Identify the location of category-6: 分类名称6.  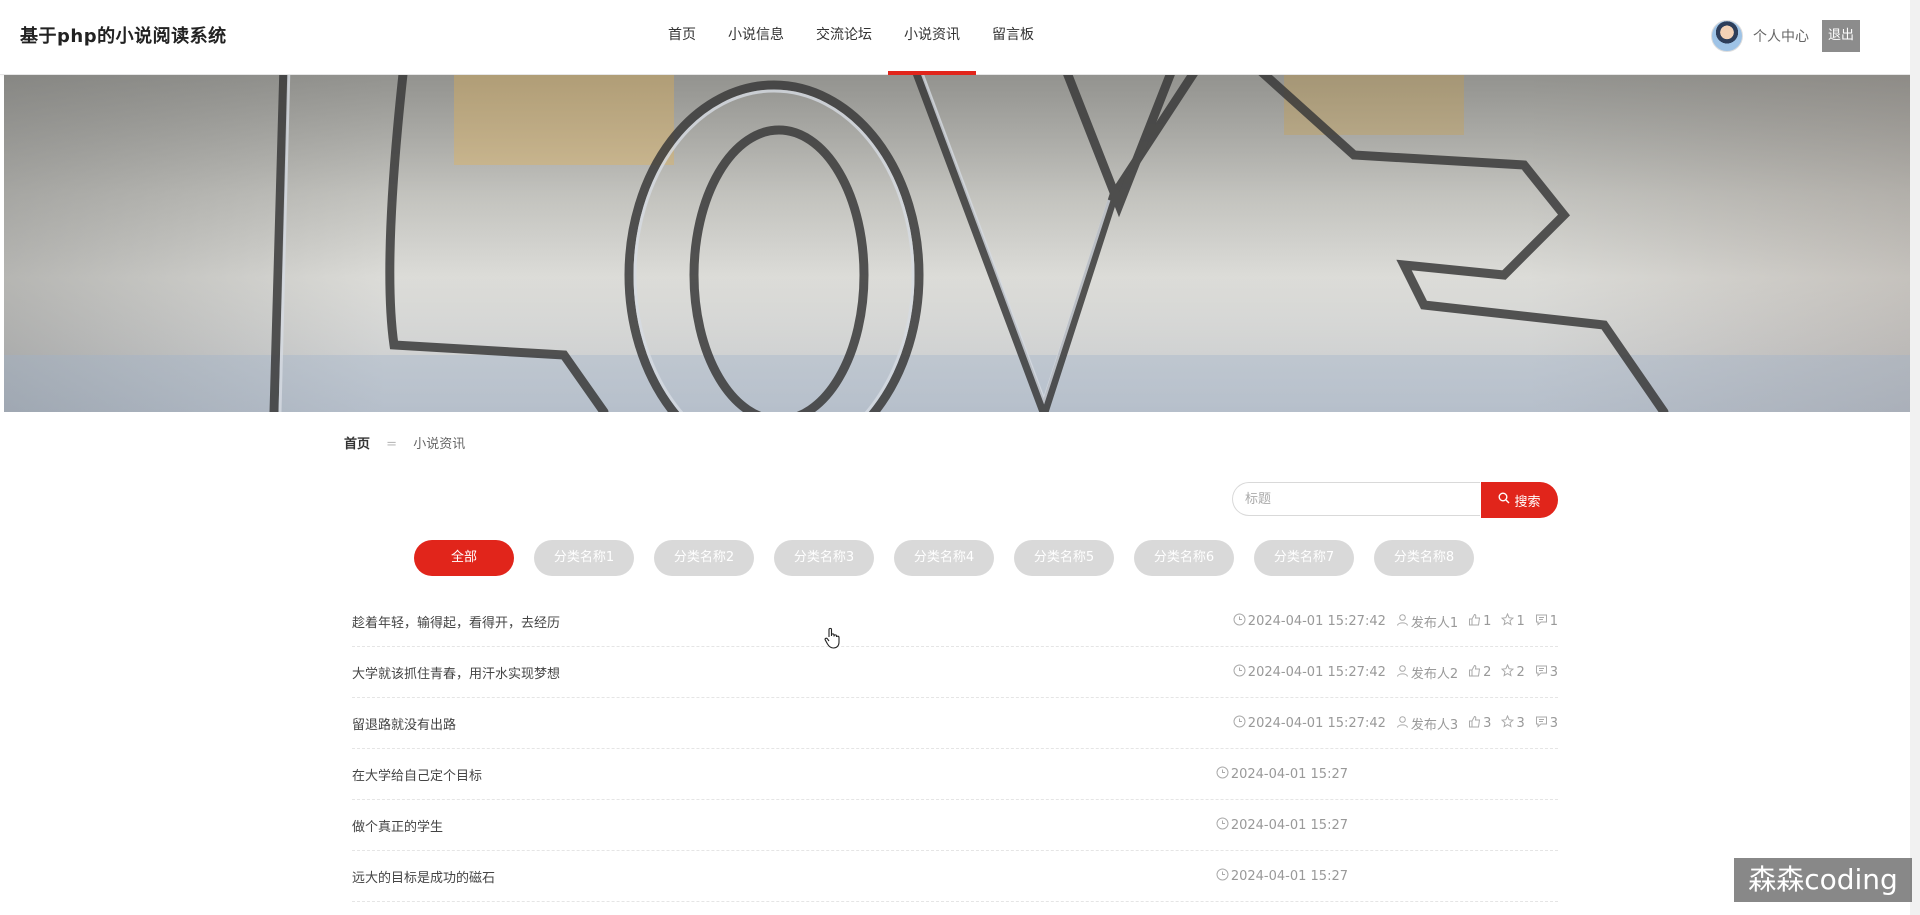
(1184, 558).